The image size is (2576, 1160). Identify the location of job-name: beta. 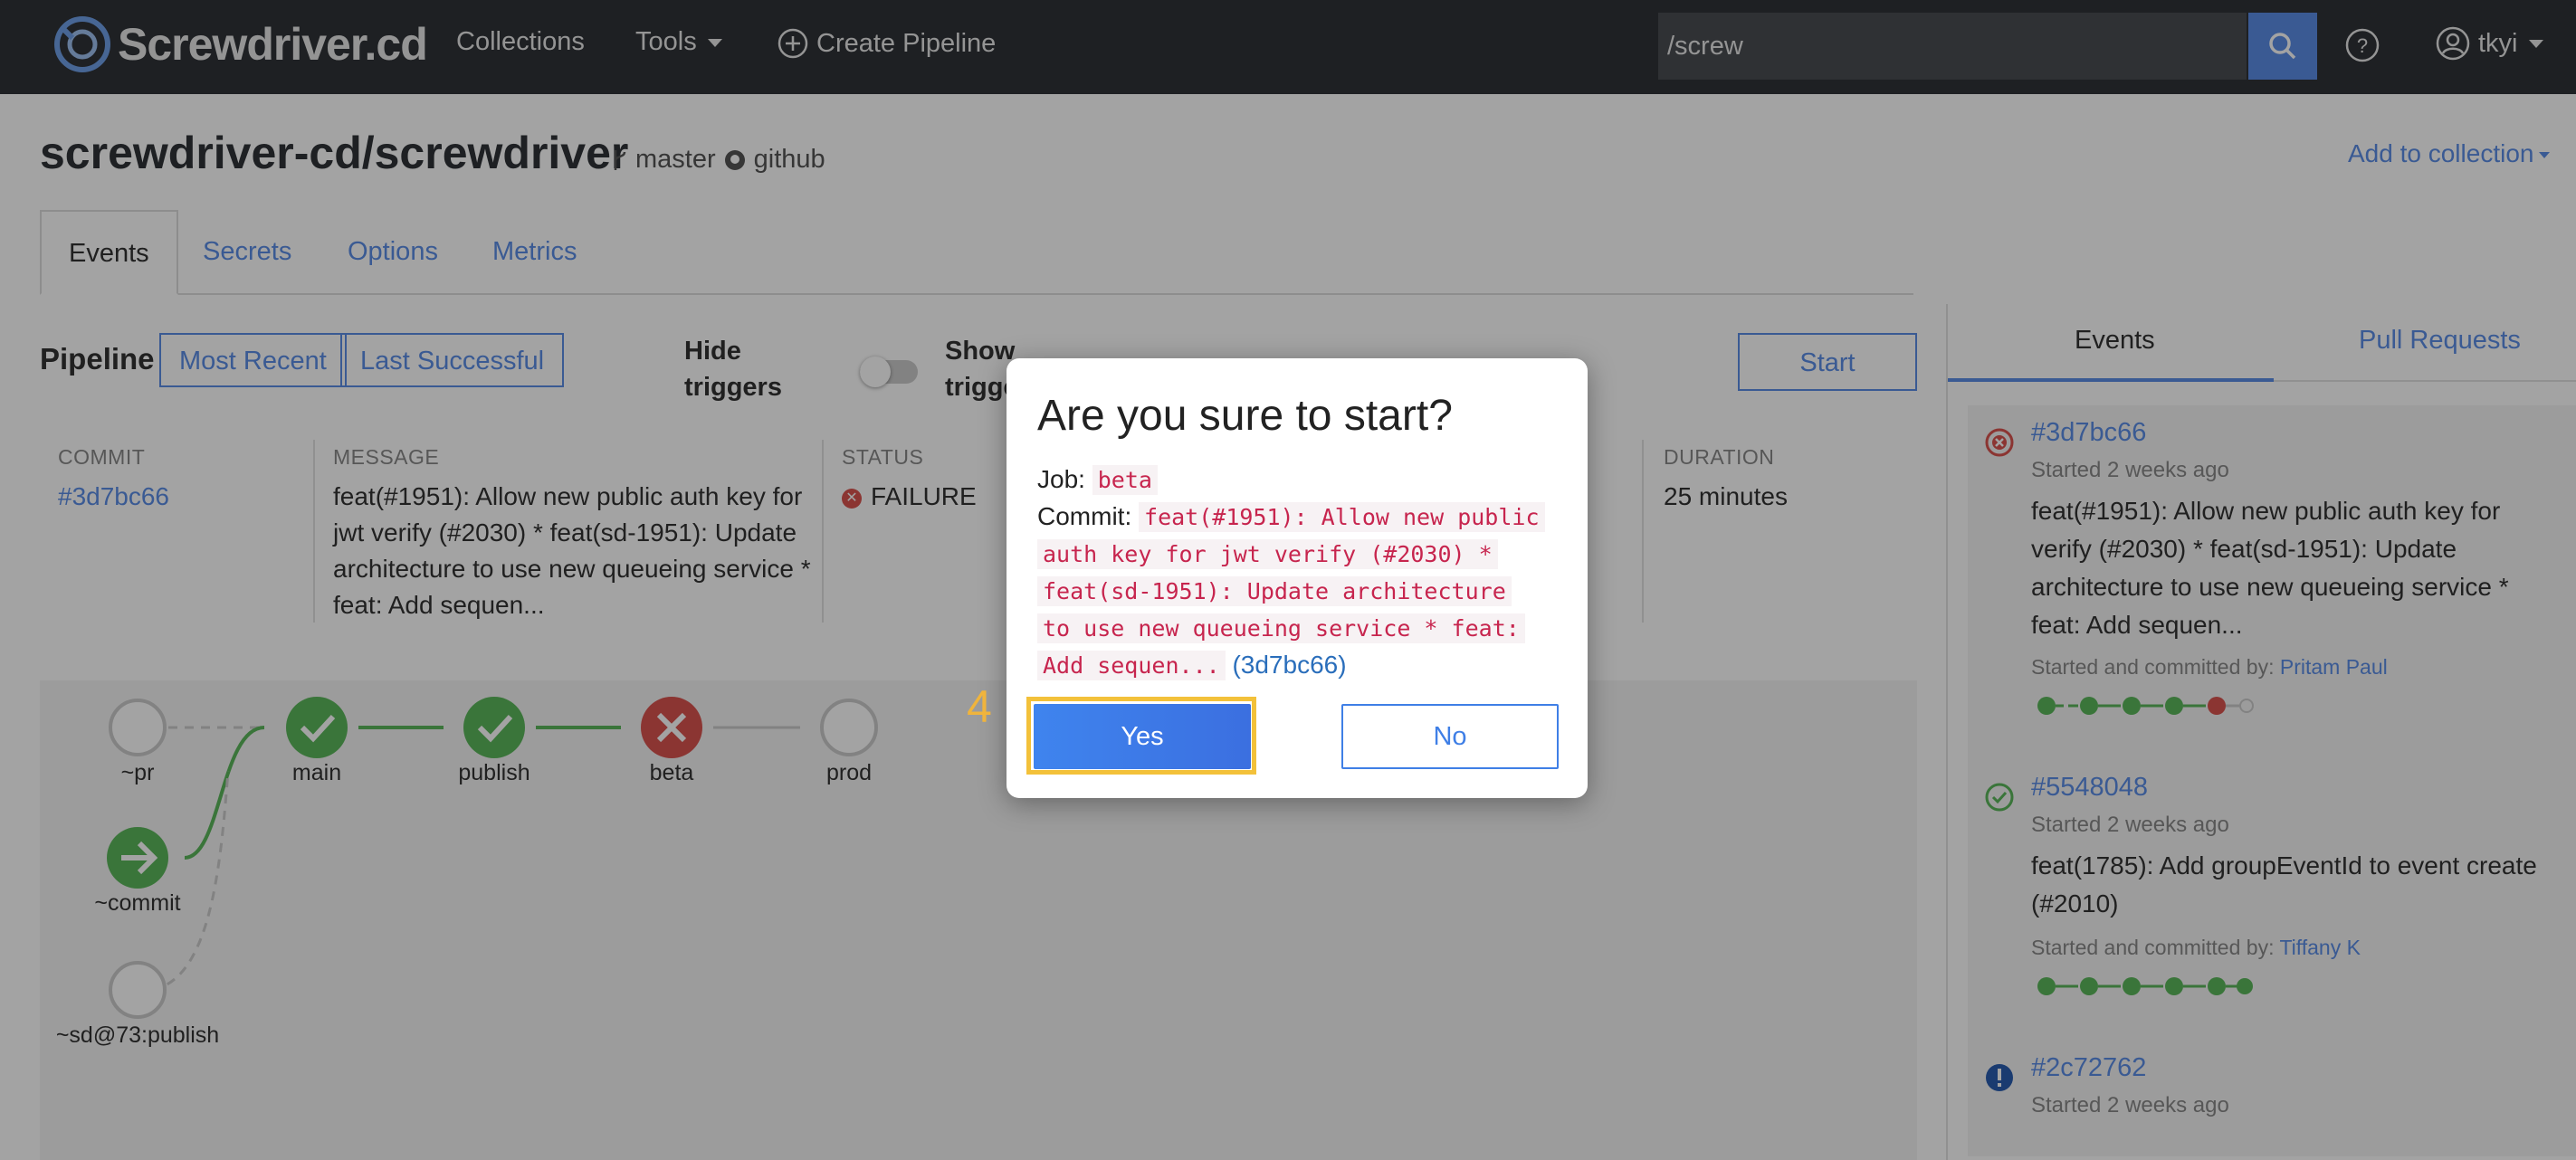
(1125, 480).